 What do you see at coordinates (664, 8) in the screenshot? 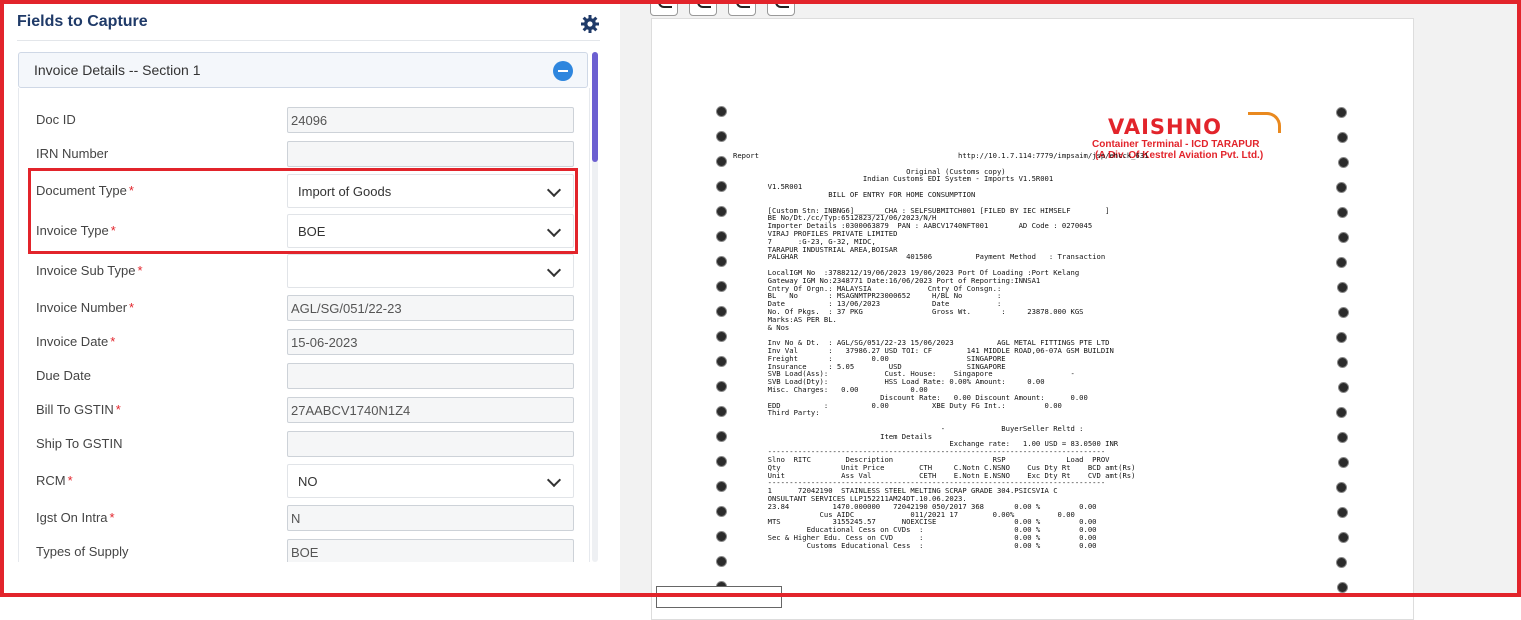
I see `rotate-left-icon` at bounding box center [664, 8].